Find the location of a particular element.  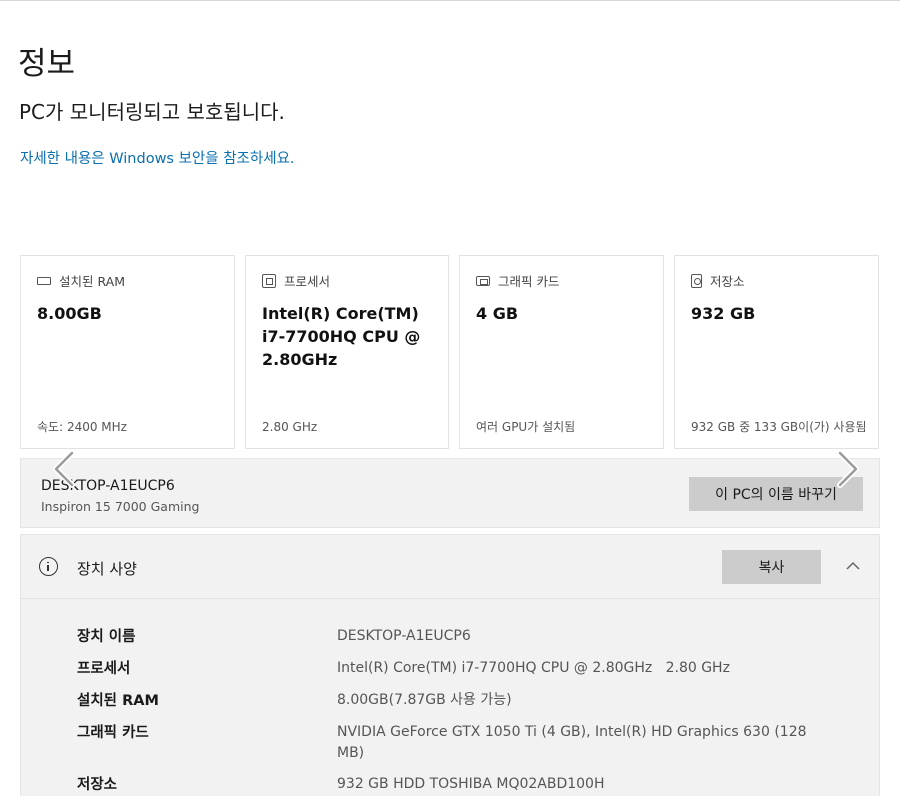

card-storage-label: 저장소 is located at coordinates (727, 281).